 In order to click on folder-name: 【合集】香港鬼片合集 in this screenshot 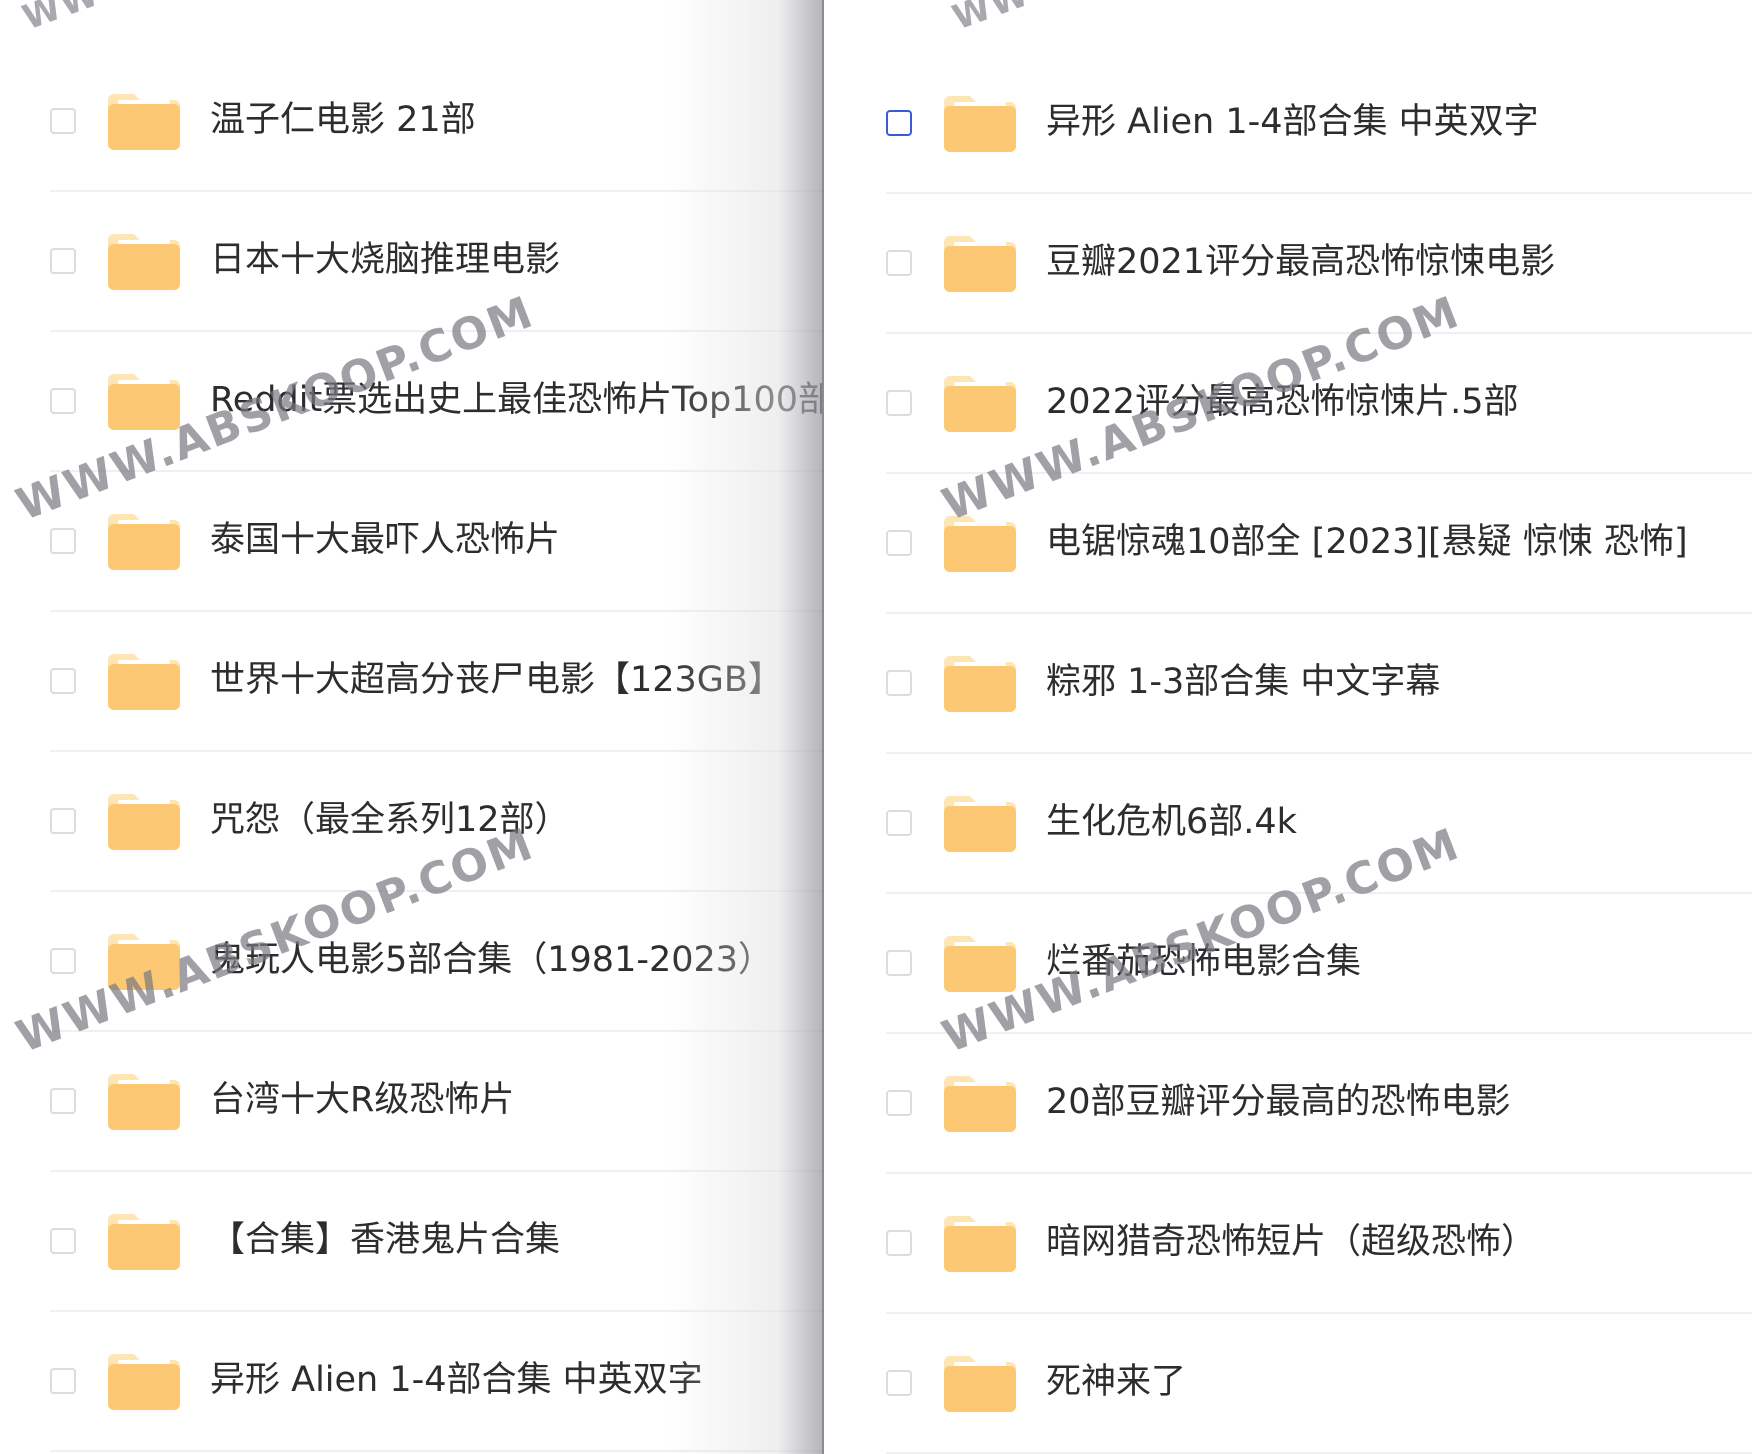, I will do `click(385, 1240)`.